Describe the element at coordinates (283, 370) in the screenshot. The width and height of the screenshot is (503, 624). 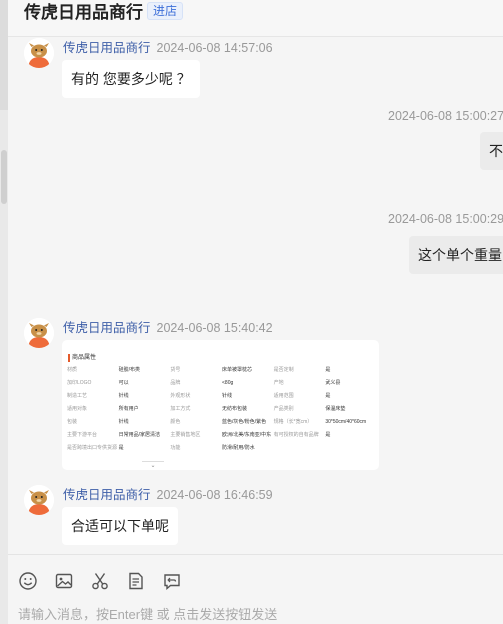
I see `attribute-key: 是否定制` at that location.